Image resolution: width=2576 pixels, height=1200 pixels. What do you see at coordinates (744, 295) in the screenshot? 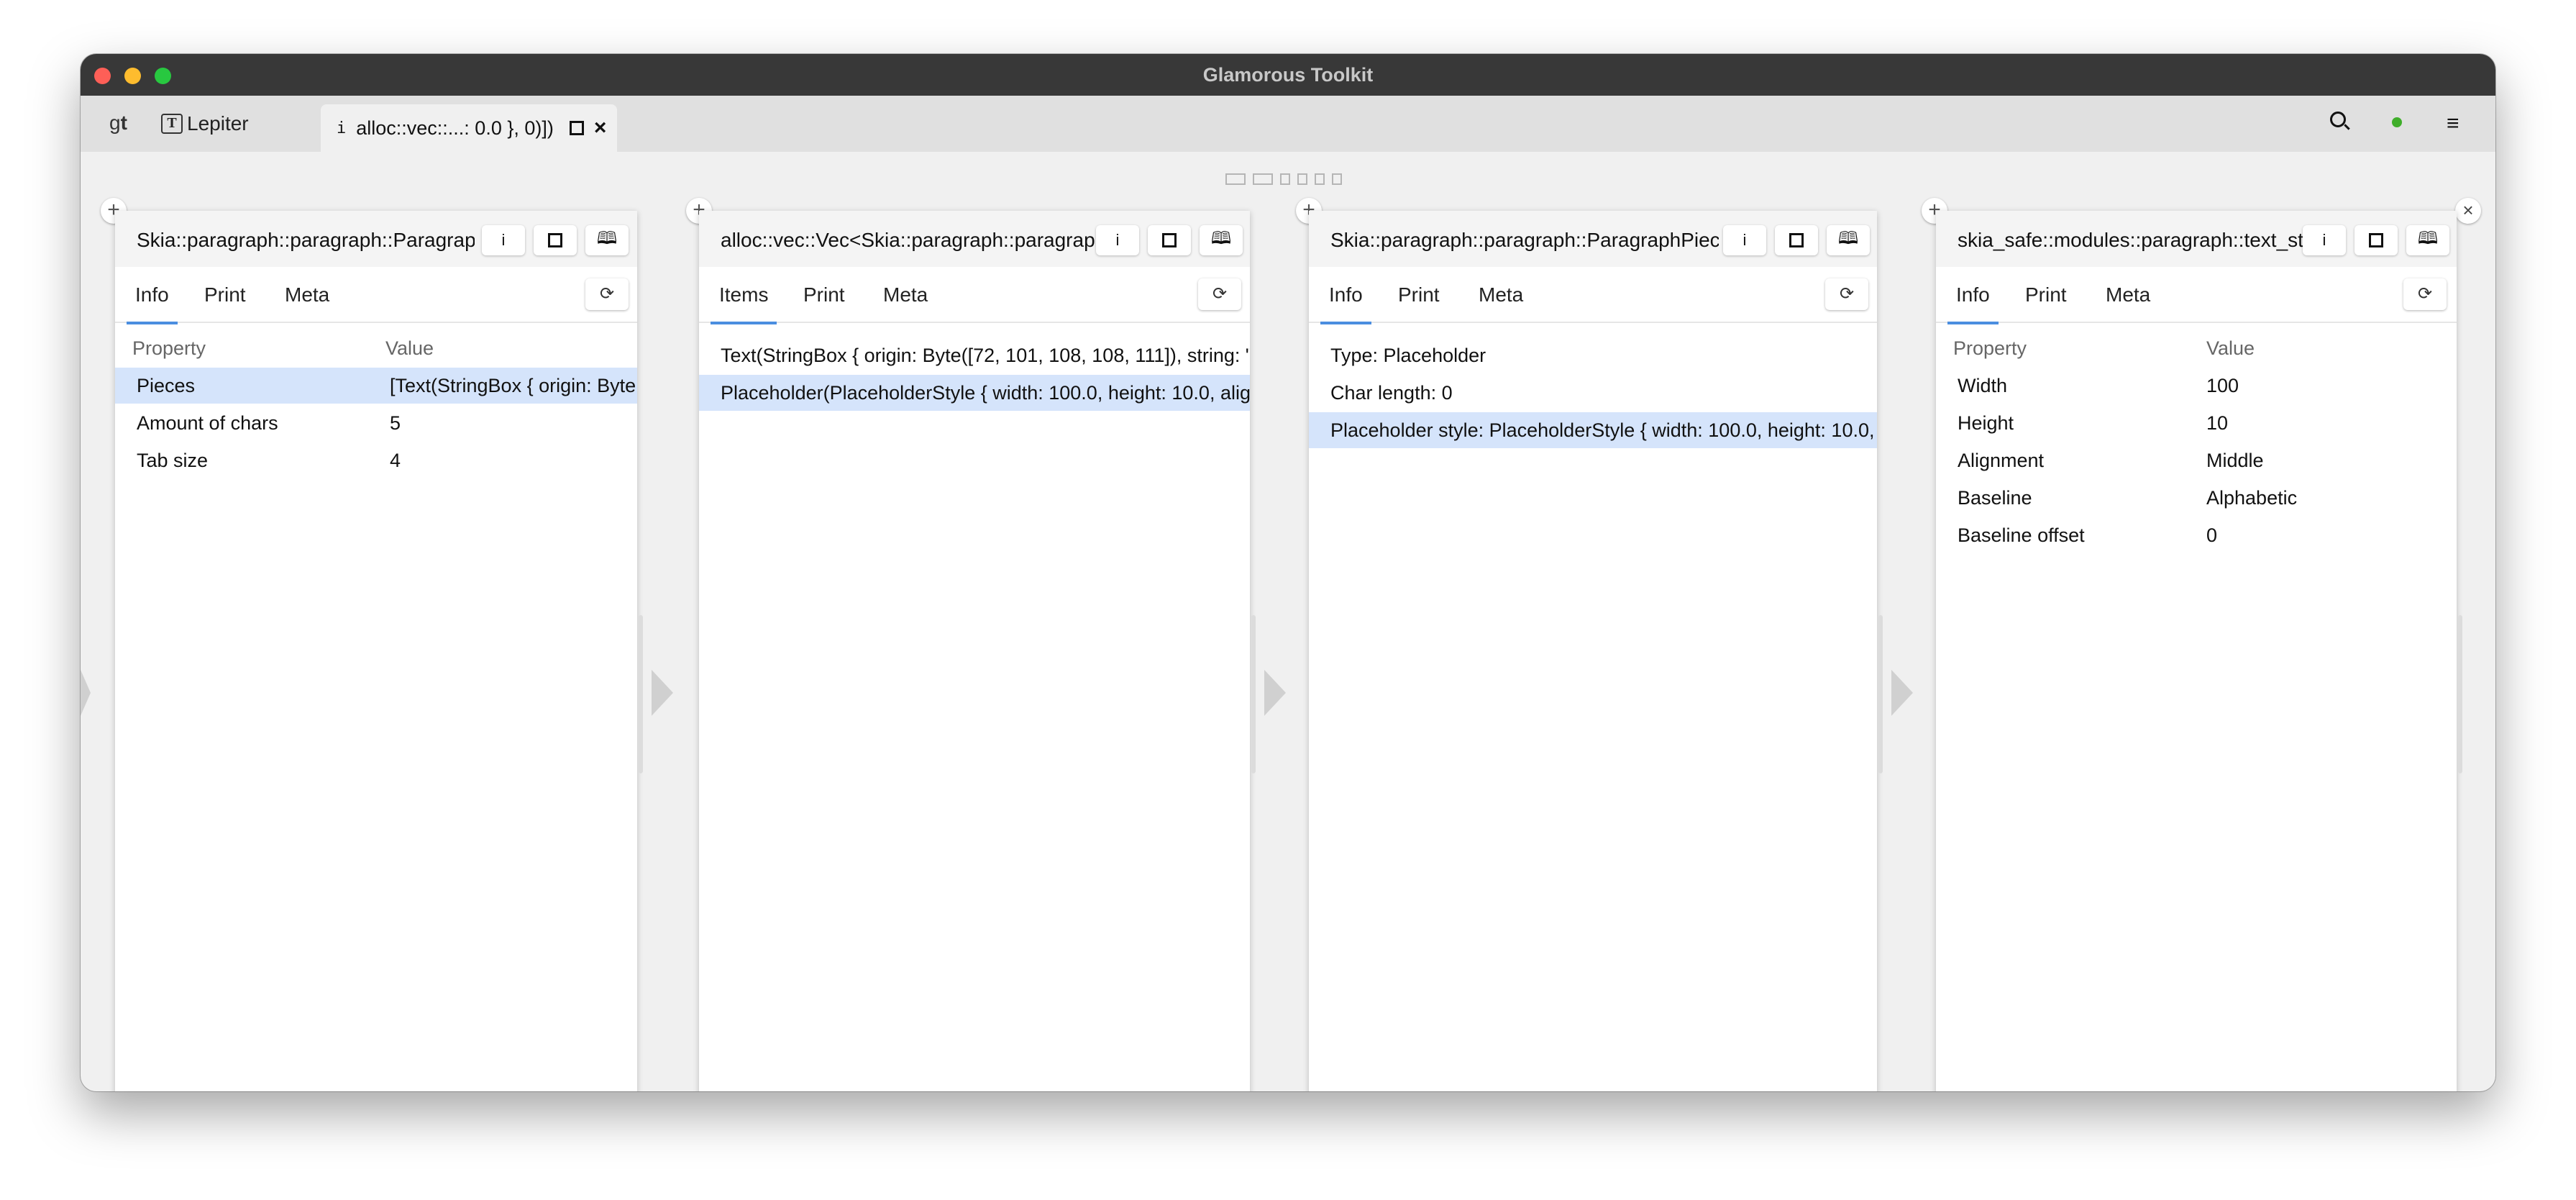
I see `tab-items: Items` at bounding box center [744, 295].